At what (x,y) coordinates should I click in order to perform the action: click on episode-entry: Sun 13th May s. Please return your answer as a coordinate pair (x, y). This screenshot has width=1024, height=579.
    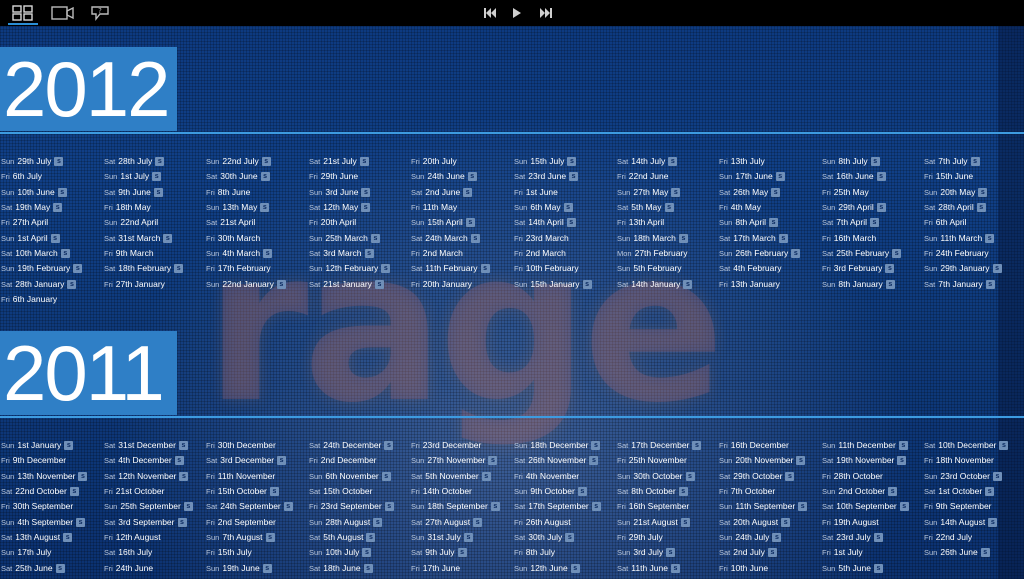
    Looking at the image, I should click on (238, 207).